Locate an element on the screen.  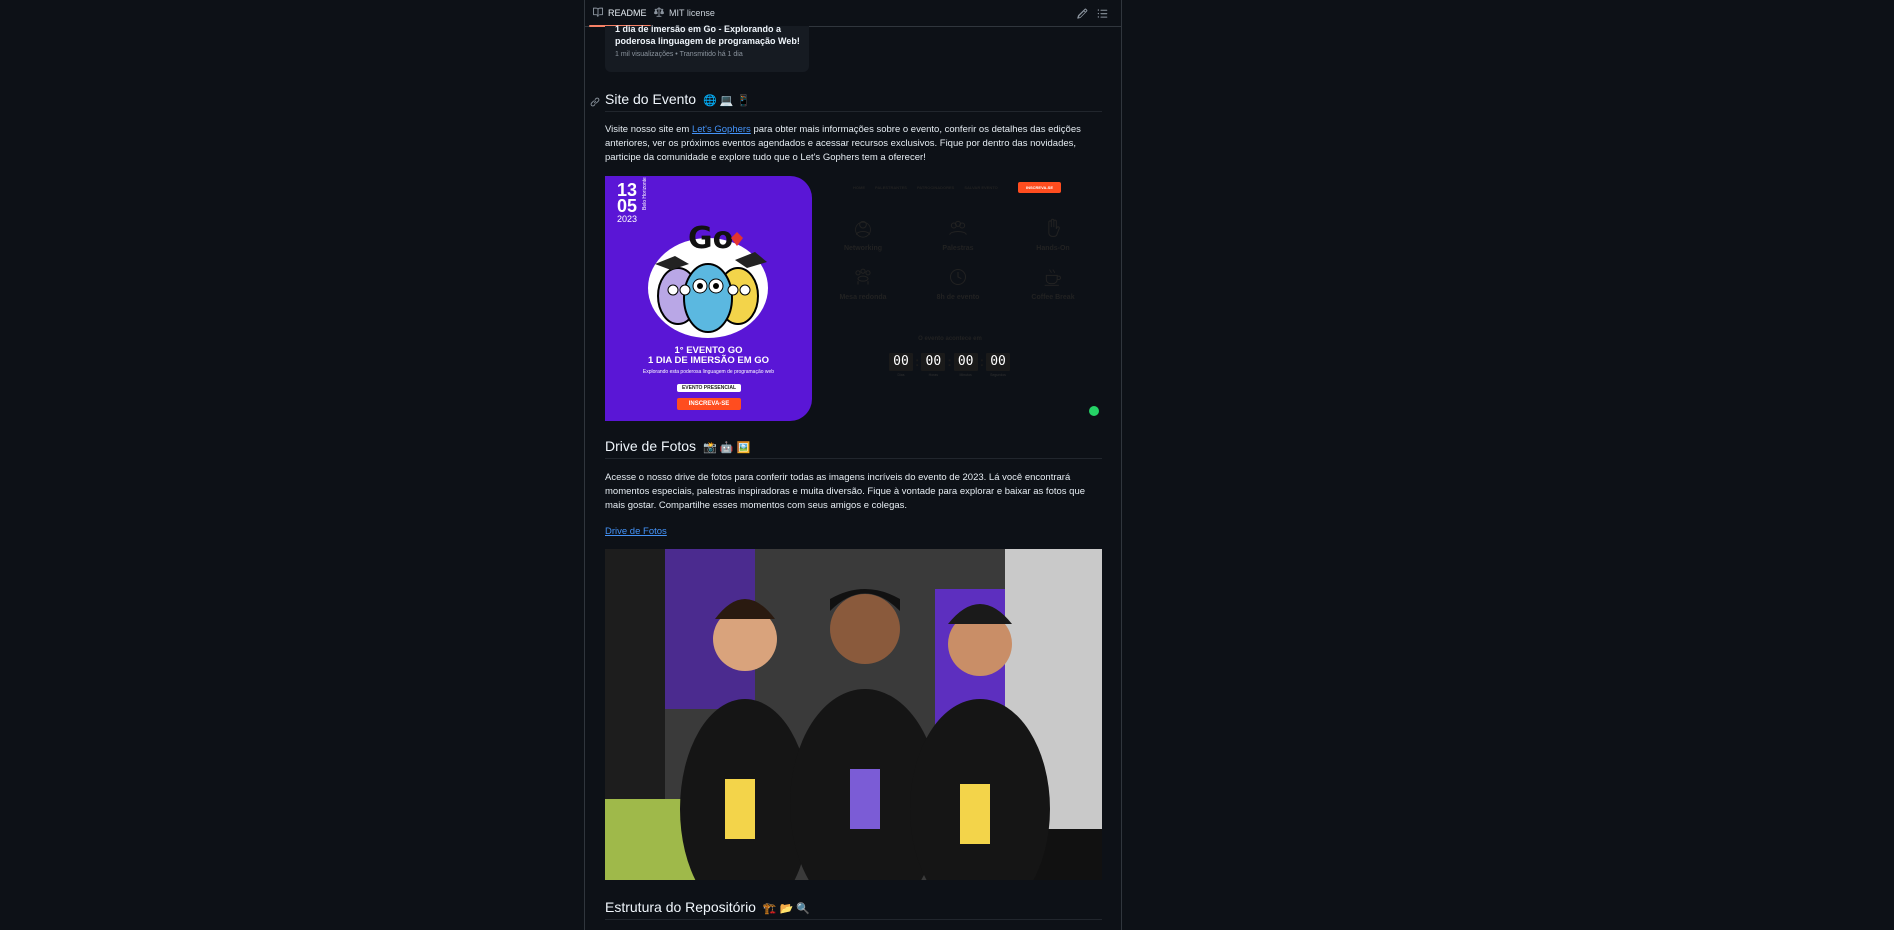
countdown-label: Segundos is located at coordinates (998, 375).